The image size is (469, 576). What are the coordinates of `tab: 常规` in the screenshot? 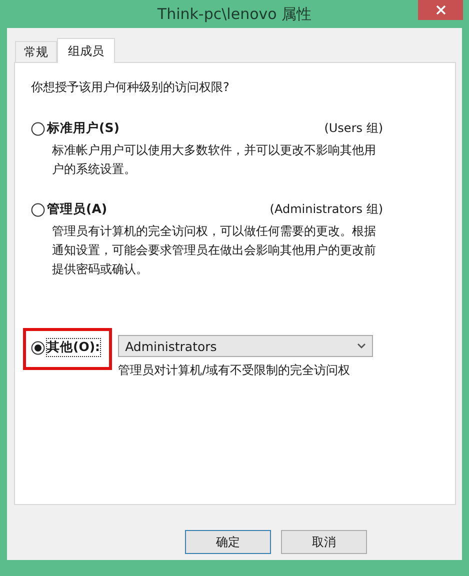 It's located at (36, 51).